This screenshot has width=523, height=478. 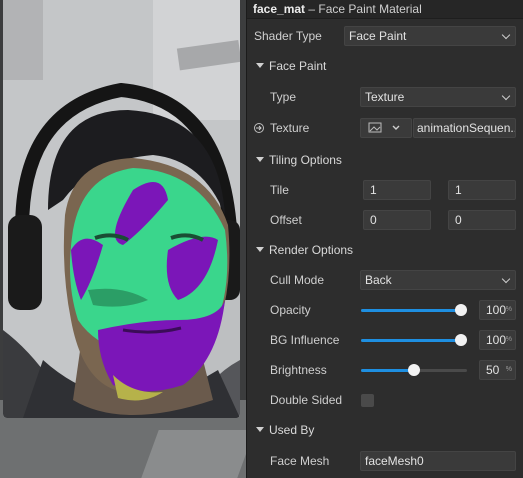 I want to click on section-title-tiling-options: Tiling Options, so click(x=305, y=160).